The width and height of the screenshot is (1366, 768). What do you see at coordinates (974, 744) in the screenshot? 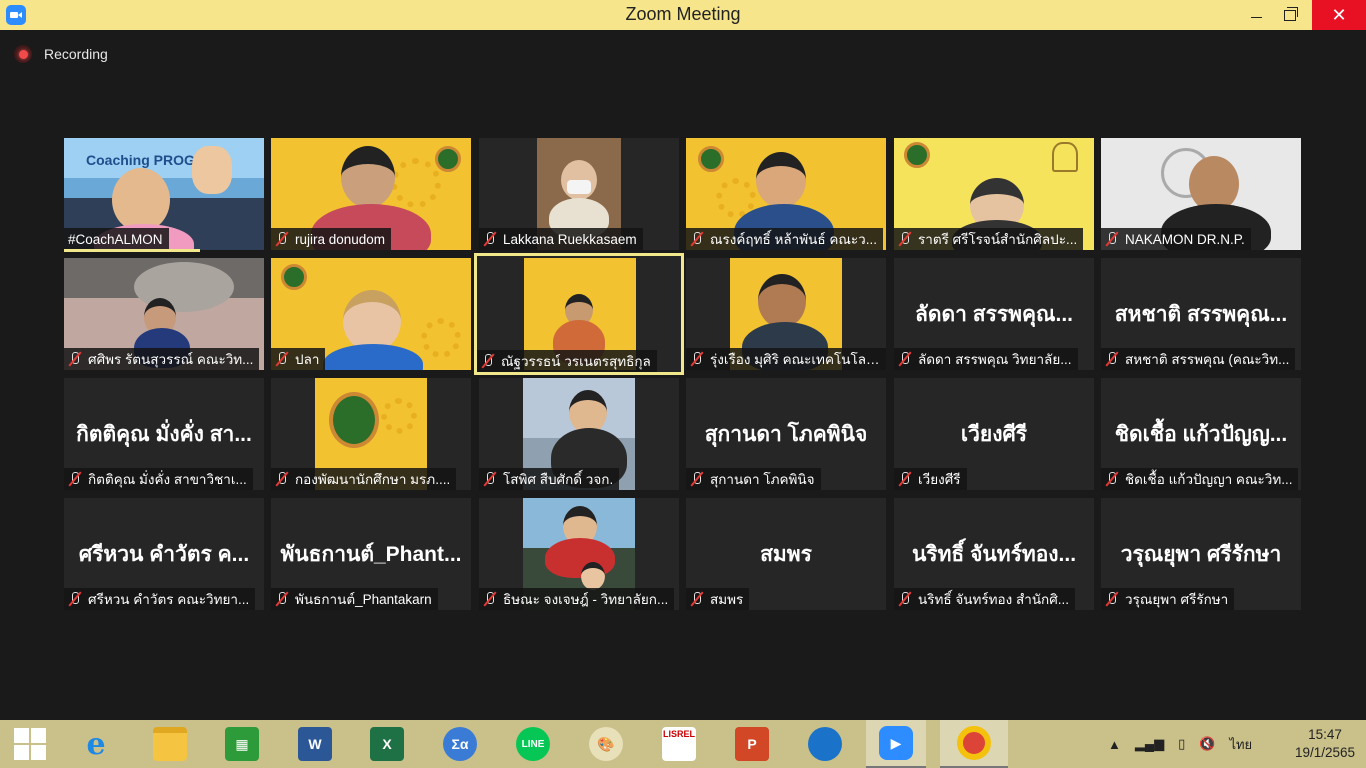
I see `taskbar-app-chrome` at bounding box center [974, 744].